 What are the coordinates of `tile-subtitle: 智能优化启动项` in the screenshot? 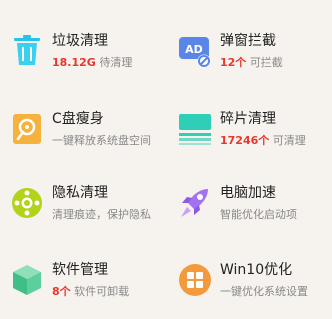 It's located at (258, 214).